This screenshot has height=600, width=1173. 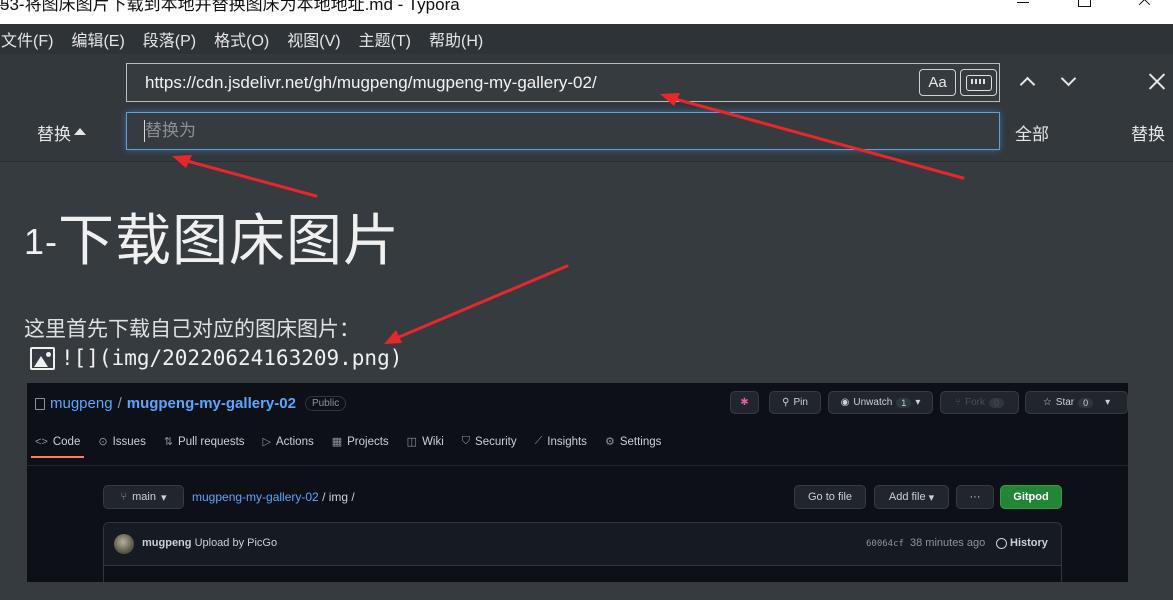 I want to click on image-icon, so click(x=42, y=358).